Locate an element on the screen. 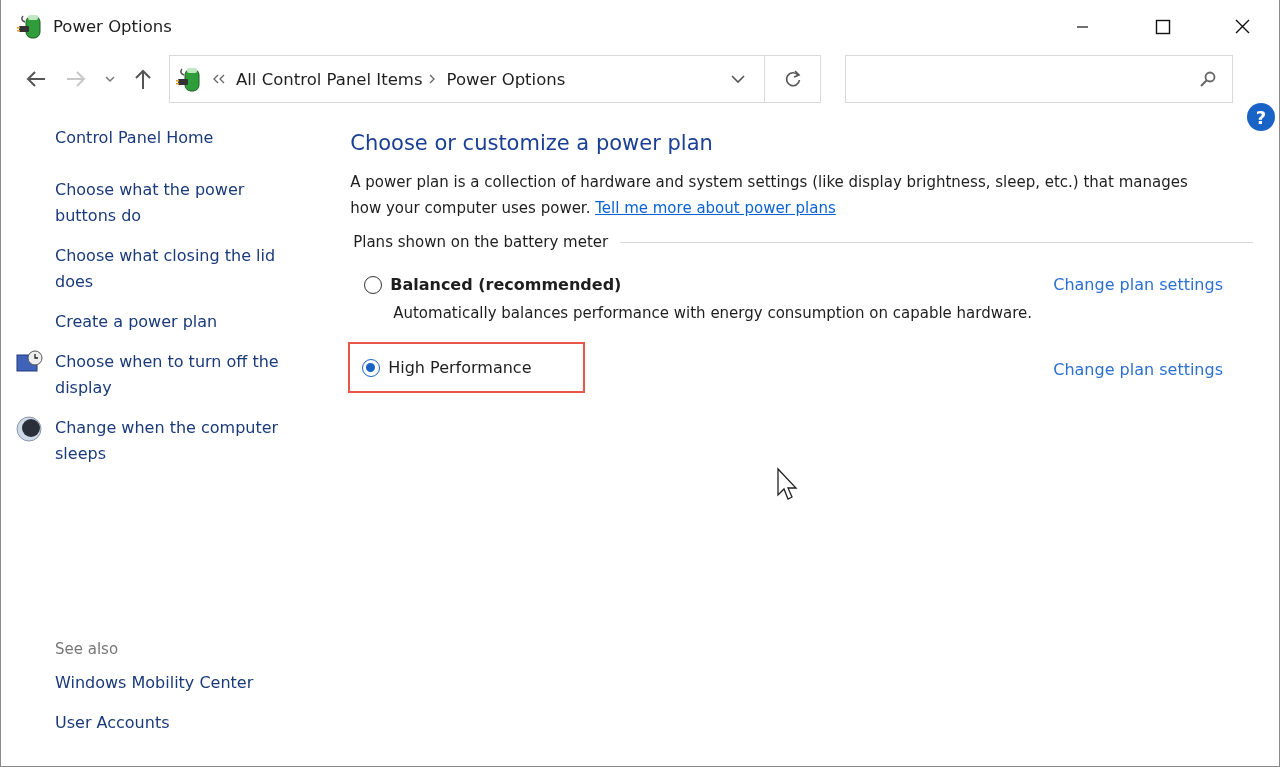  search-icon is located at coordinates (1208, 79).